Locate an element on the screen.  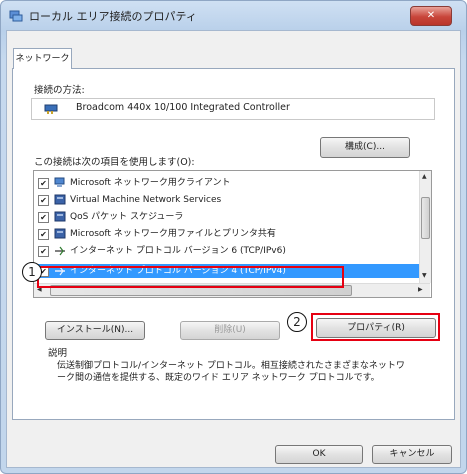
list-item: ✔ QoS パケット スケジューラ is located at coordinates (226, 217).